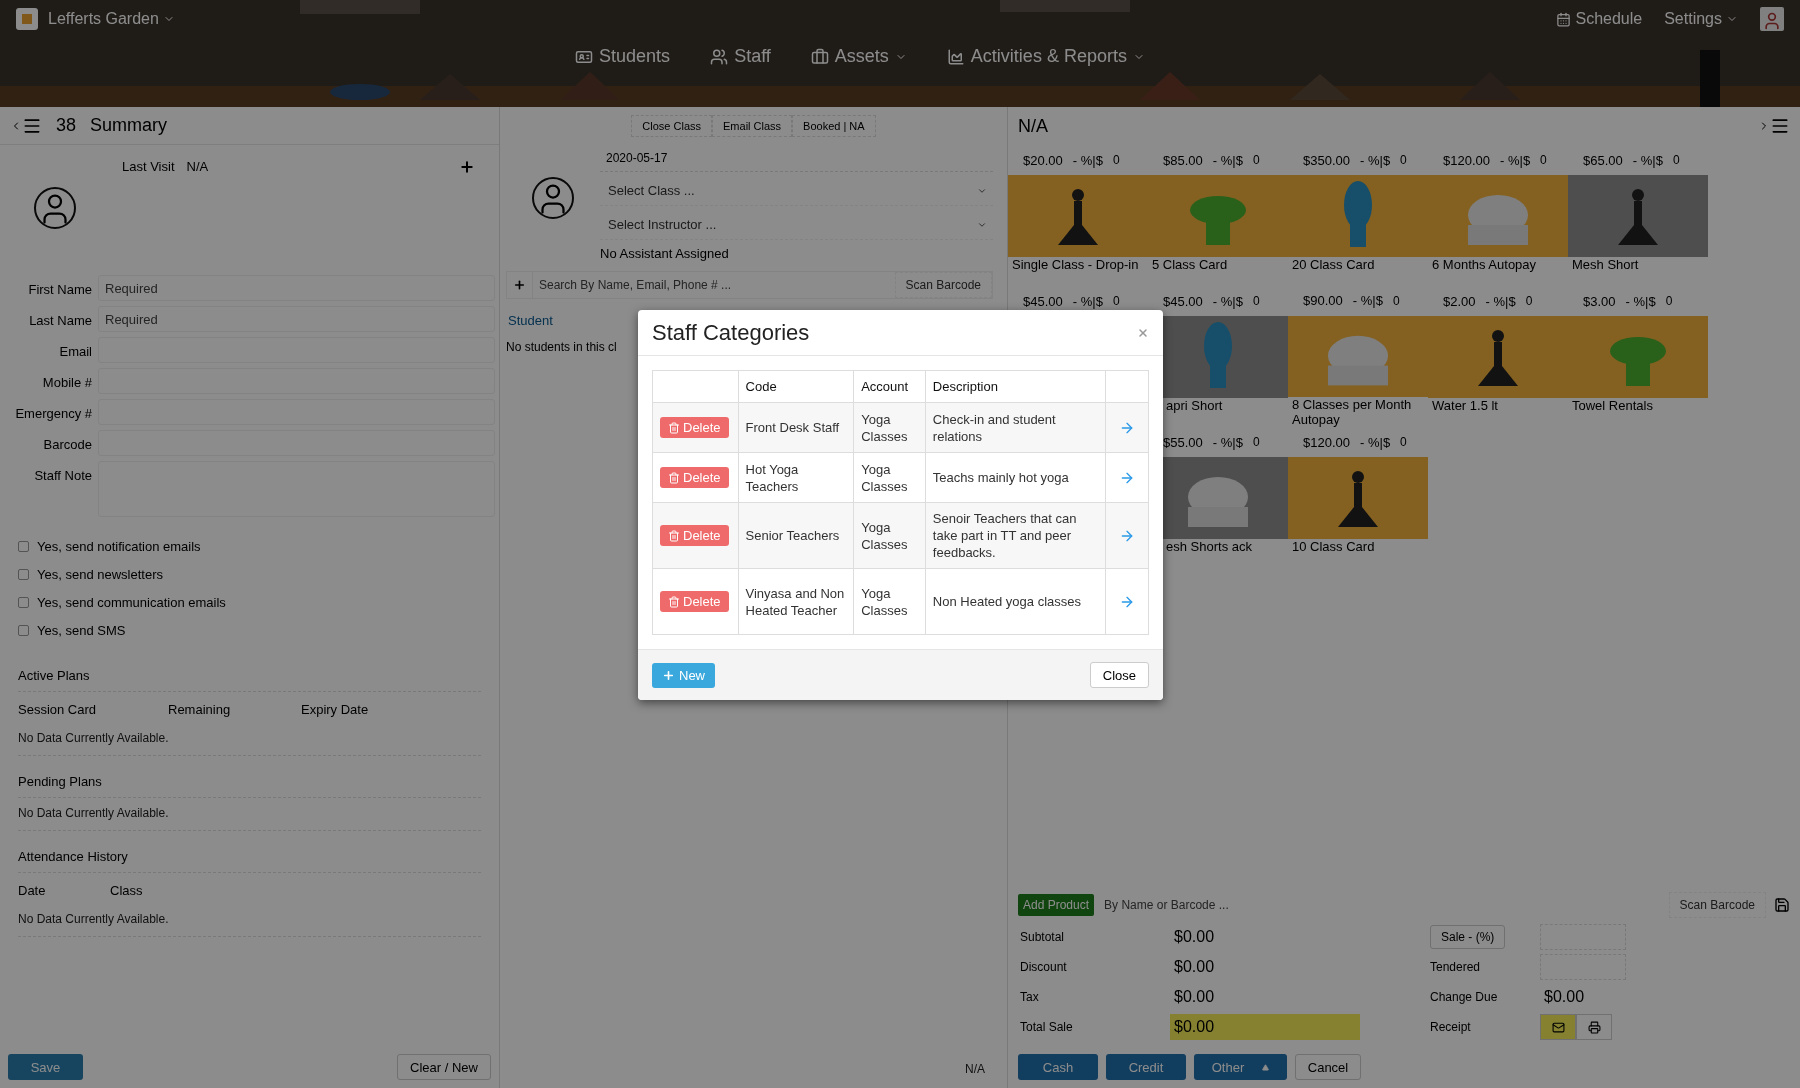 This screenshot has height=1088, width=1800. I want to click on print-receipt-button, so click(1594, 1027).